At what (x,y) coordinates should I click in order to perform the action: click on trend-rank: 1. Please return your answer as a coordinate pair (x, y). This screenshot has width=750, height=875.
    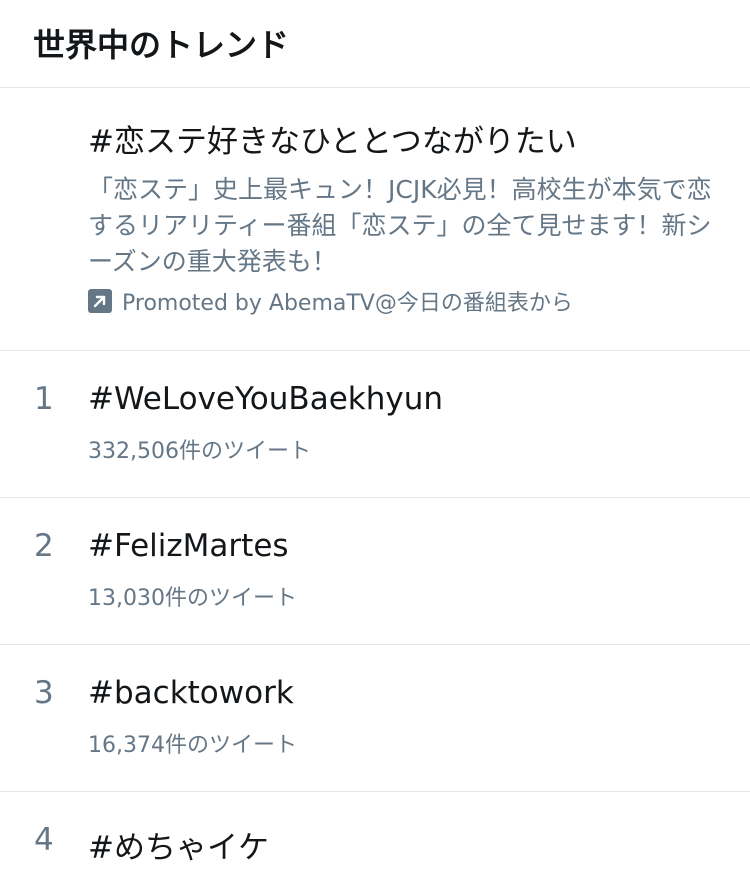
    Looking at the image, I should click on (44, 399).